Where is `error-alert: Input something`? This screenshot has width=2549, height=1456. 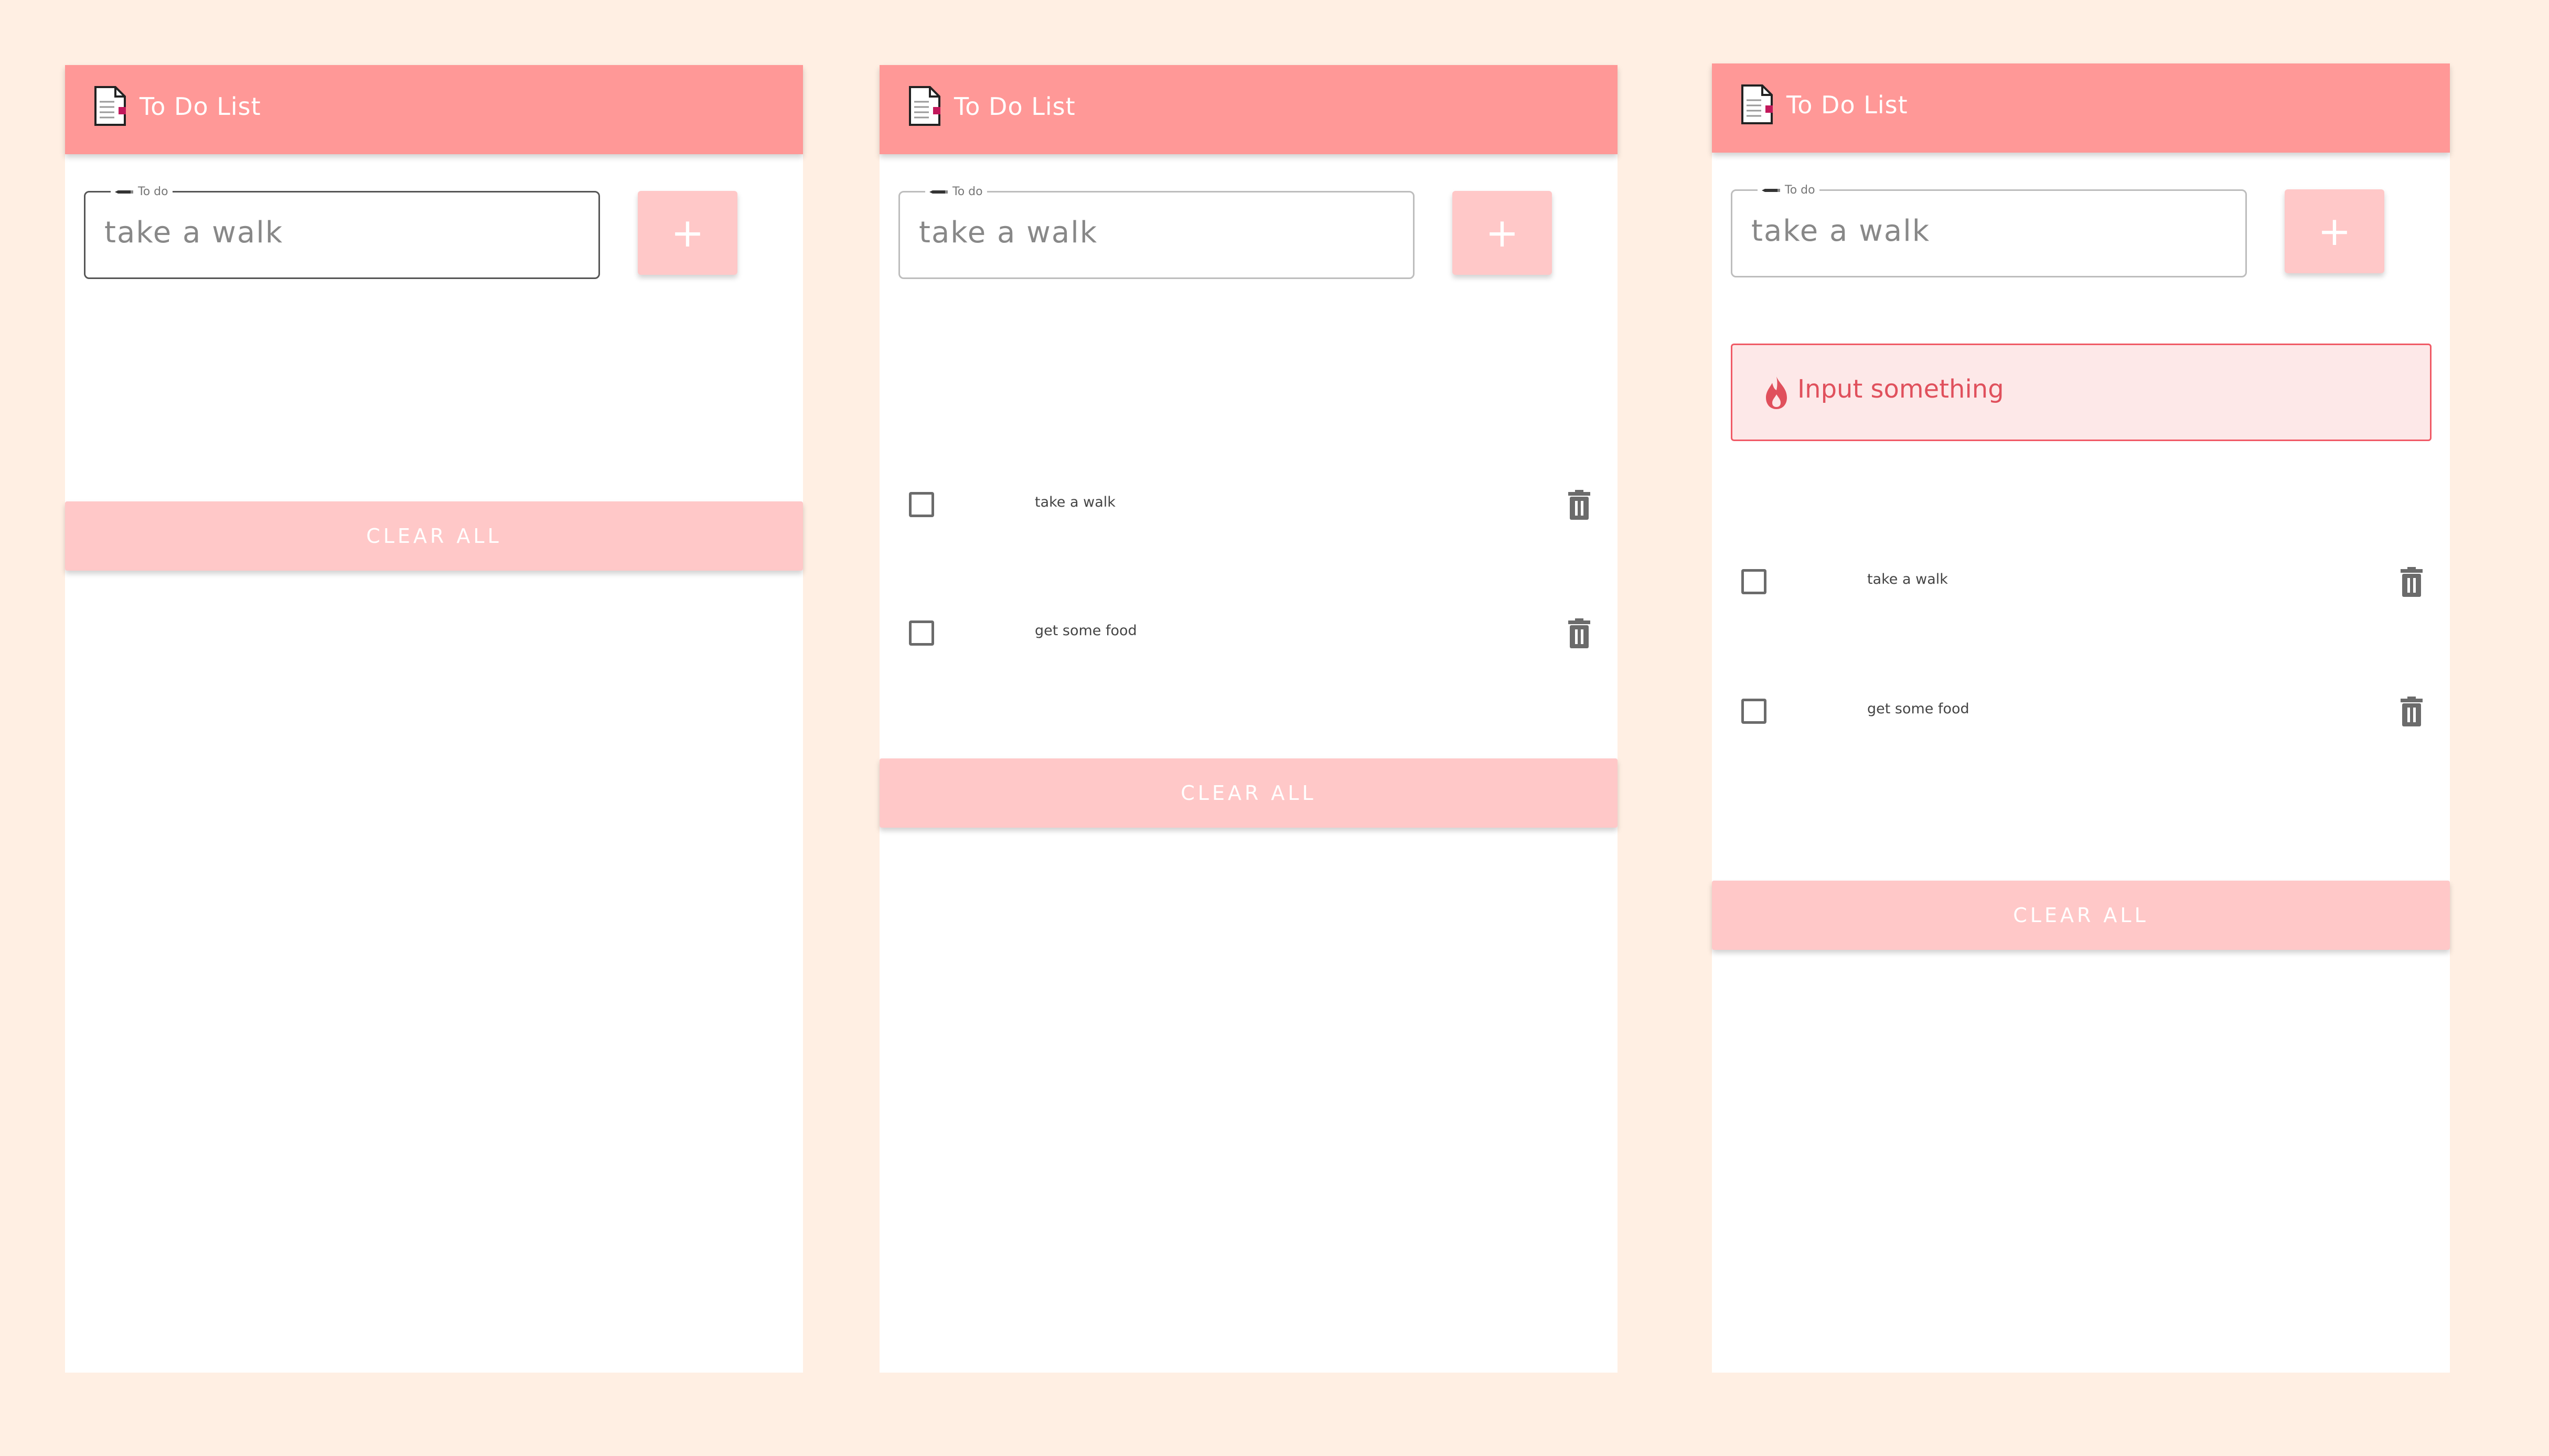 error-alert: Input something is located at coordinates (2081, 393).